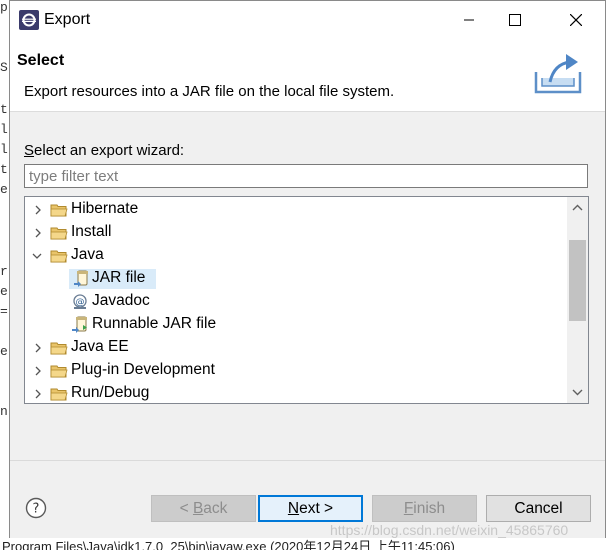 The height and width of the screenshot is (550, 613). Describe the element at coordinates (295, 255) in the screenshot. I see `tree-item: Java` at that location.